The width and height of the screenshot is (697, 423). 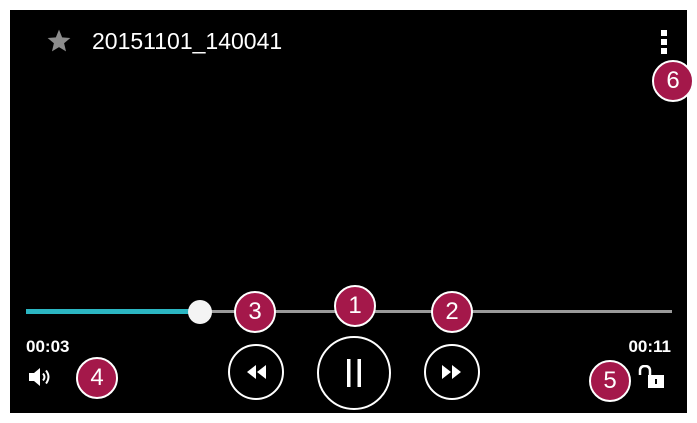 I want to click on fast-forward-icon, so click(x=451, y=372).